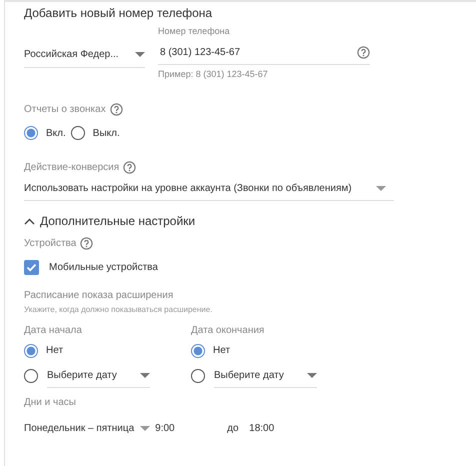 The image size is (476, 466). What do you see at coordinates (87, 428) in the screenshot?
I see `days-dropdown: Понедельник – пятница` at bounding box center [87, 428].